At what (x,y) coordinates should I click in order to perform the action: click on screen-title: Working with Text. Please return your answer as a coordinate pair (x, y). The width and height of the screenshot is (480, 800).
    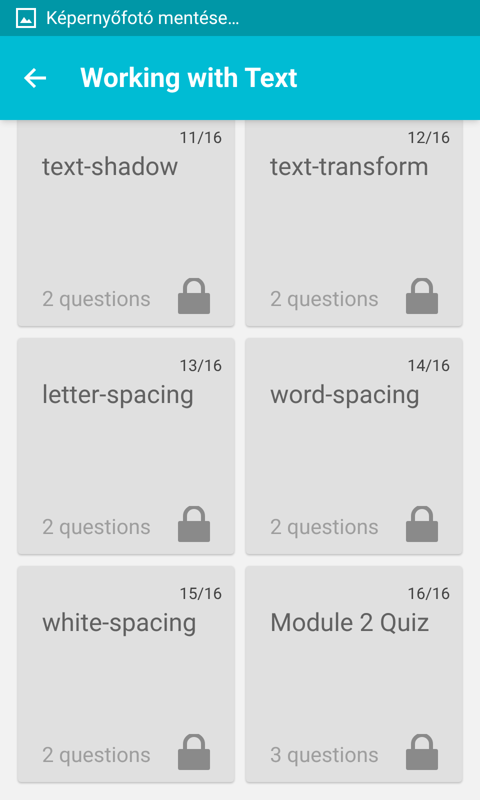
    Looking at the image, I should click on (189, 78).